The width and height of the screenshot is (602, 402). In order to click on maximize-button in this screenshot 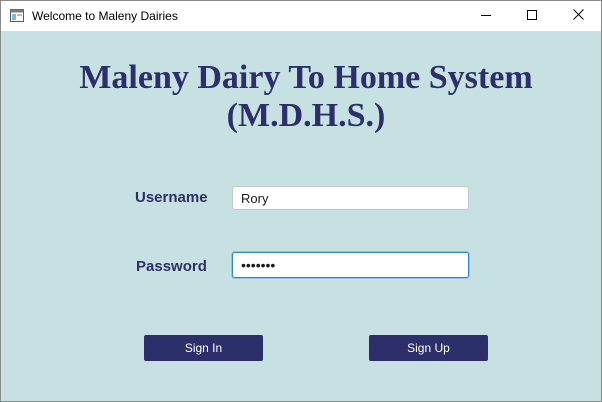, I will do `click(532, 16)`.